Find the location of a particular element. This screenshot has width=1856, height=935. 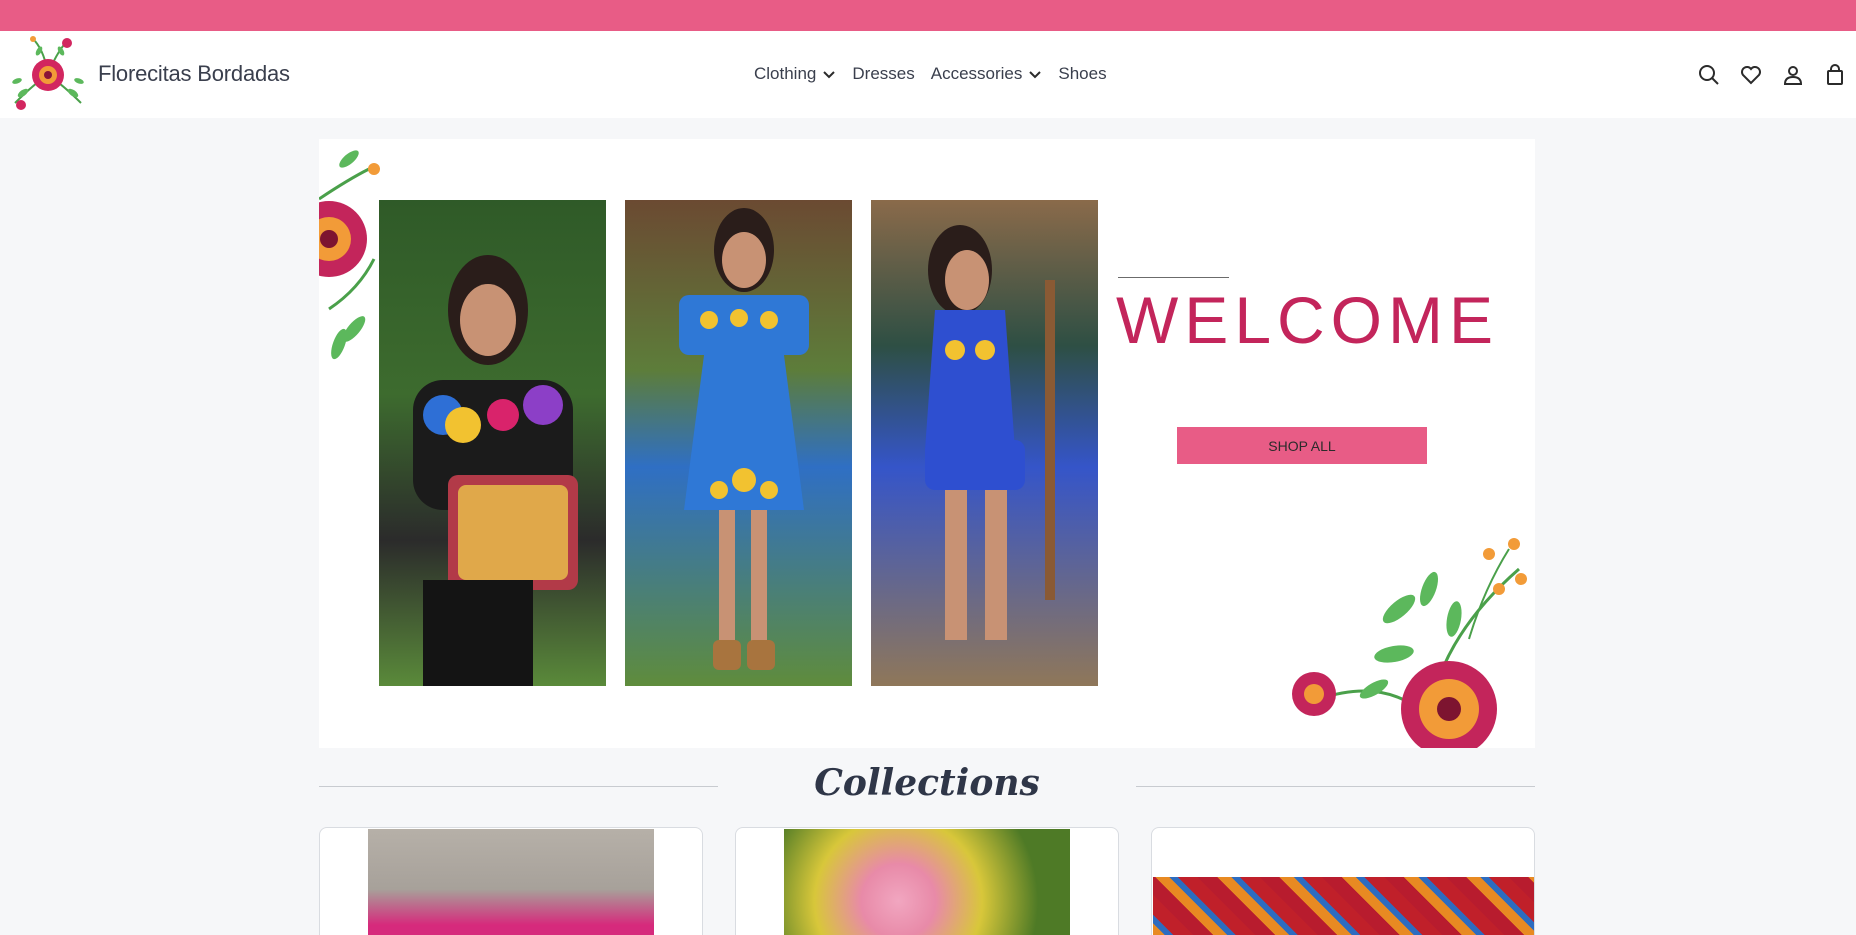

nav-item-clothing: Clothing is located at coordinates (795, 74).